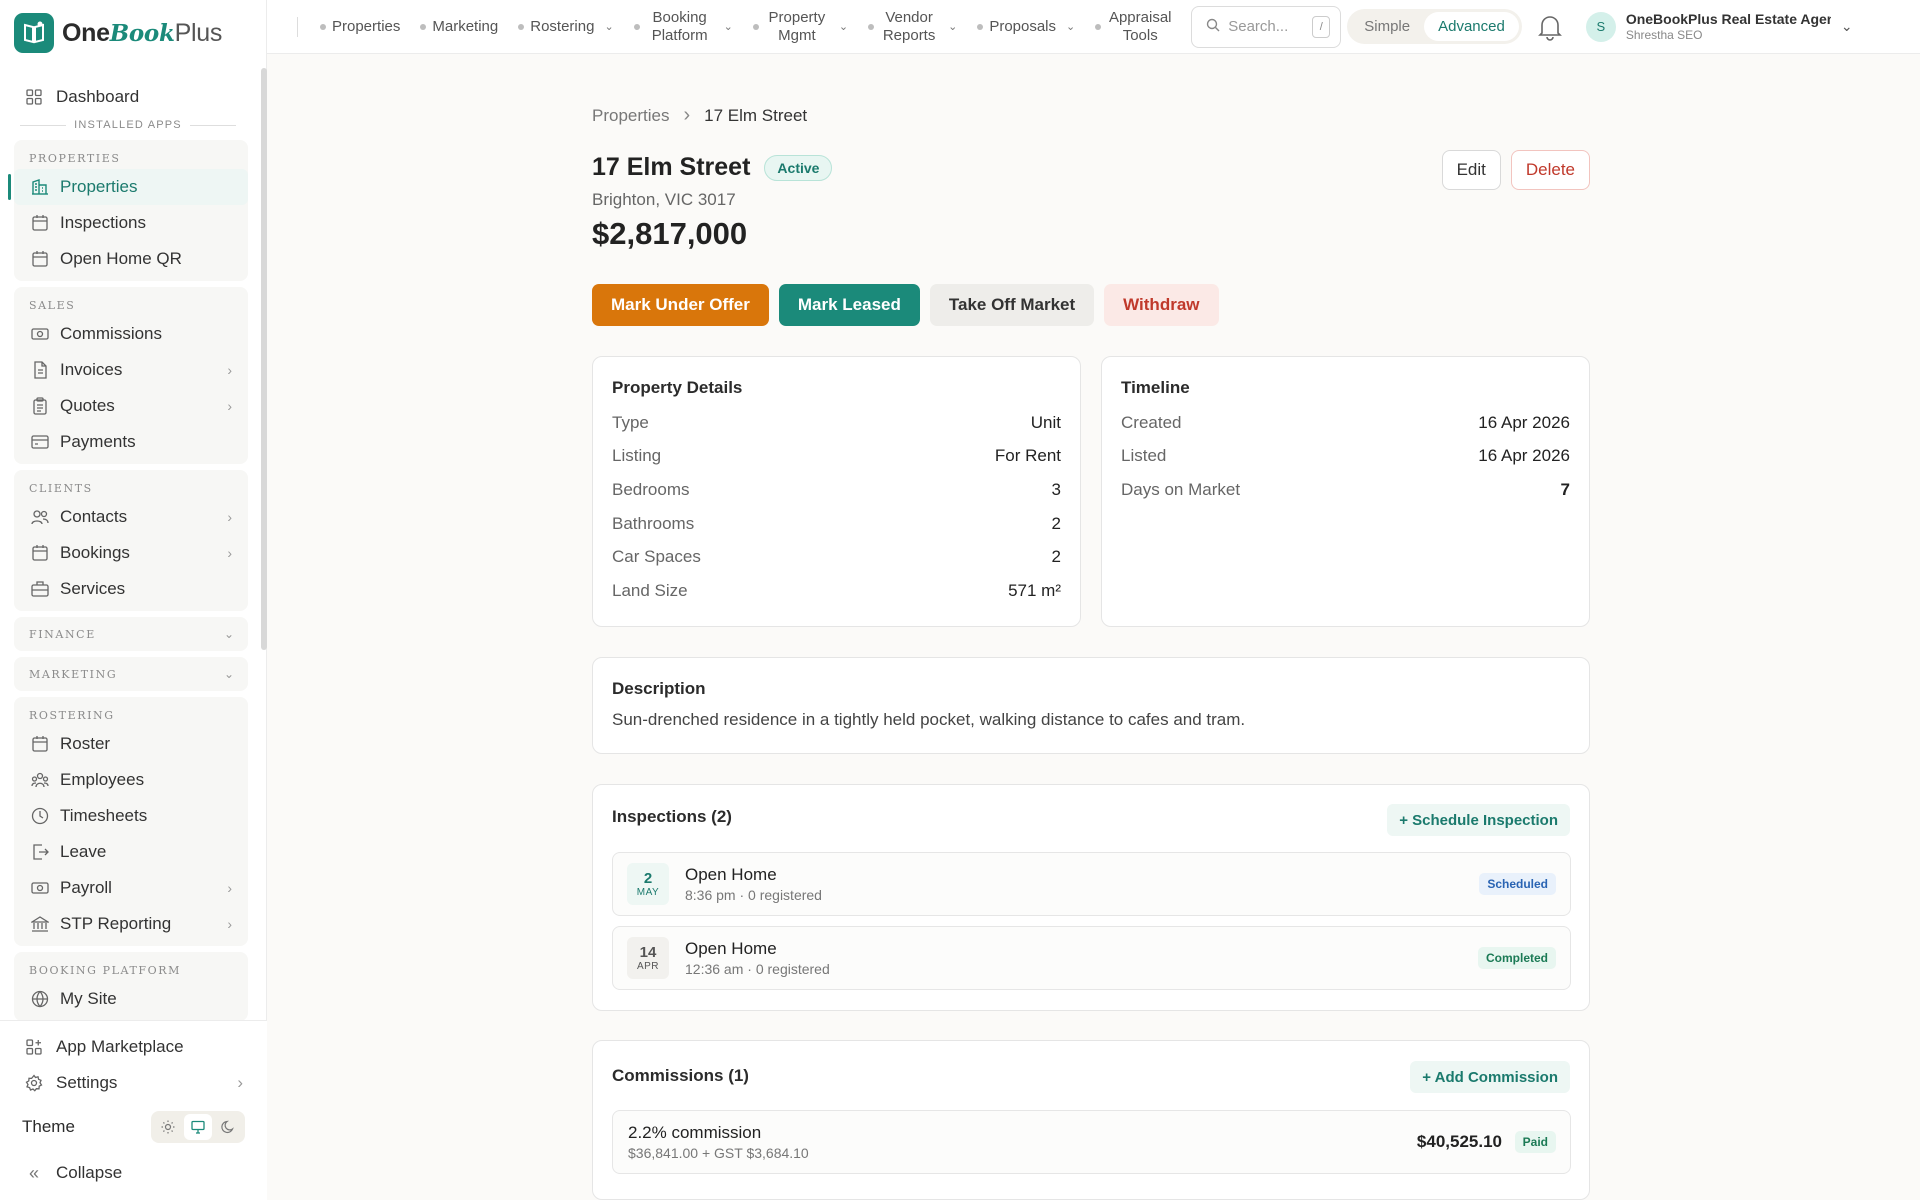 The image size is (1920, 1200). What do you see at coordinates (1161, 305) in the screenshot?
I see `withdraw-button: Withdraw` at bounding box center [1161, 305].